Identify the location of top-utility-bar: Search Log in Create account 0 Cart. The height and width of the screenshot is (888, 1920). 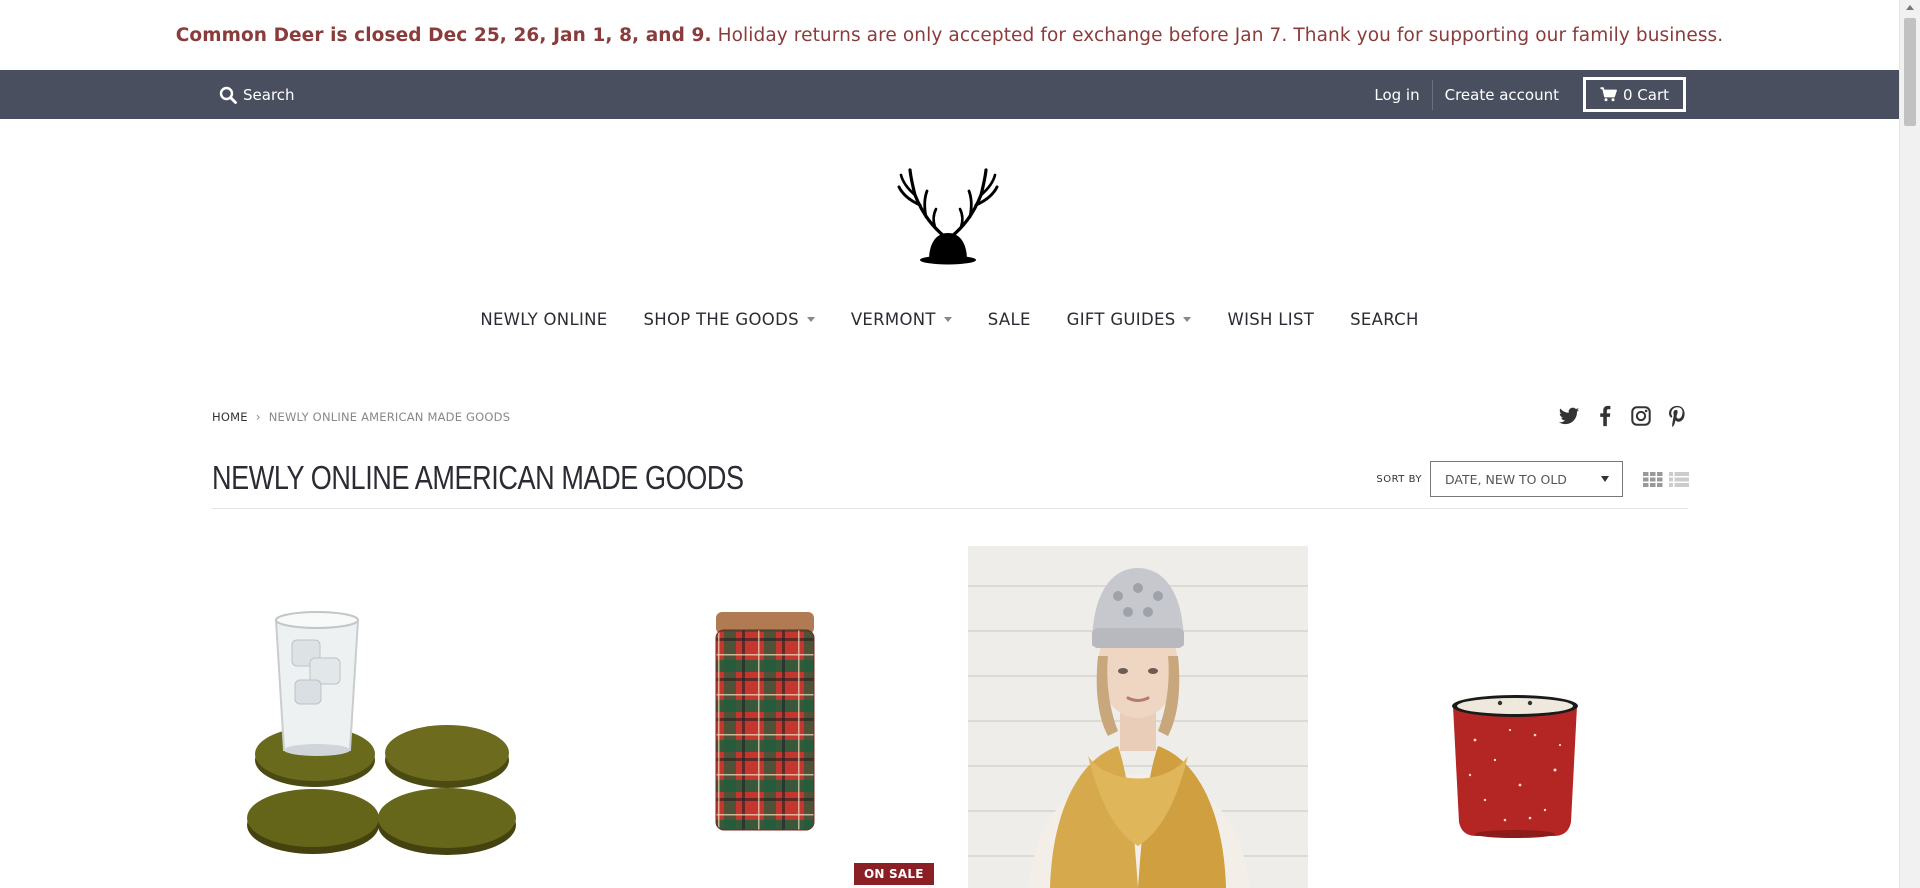
(949, 94).